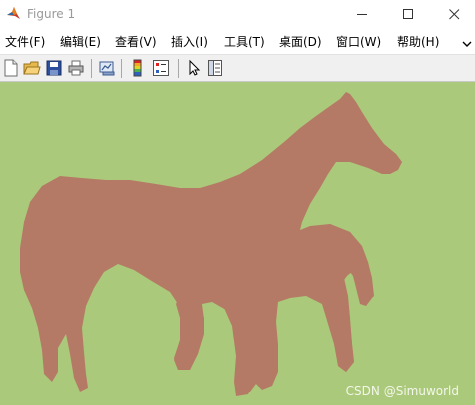 This screenshot has height=405, width=475. I want to click on minimize-button, so click(362, 14).